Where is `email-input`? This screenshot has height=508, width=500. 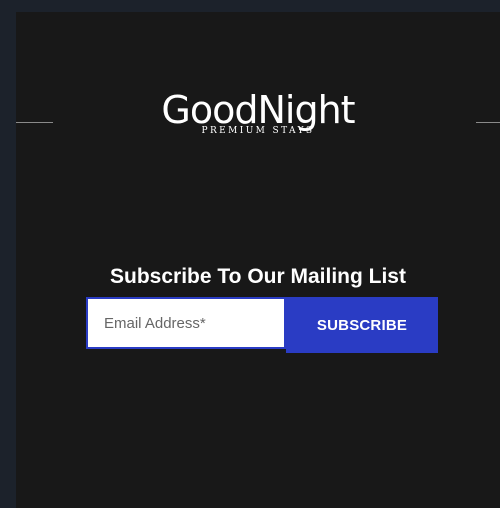 email-input is located at coordinates (186, 323).